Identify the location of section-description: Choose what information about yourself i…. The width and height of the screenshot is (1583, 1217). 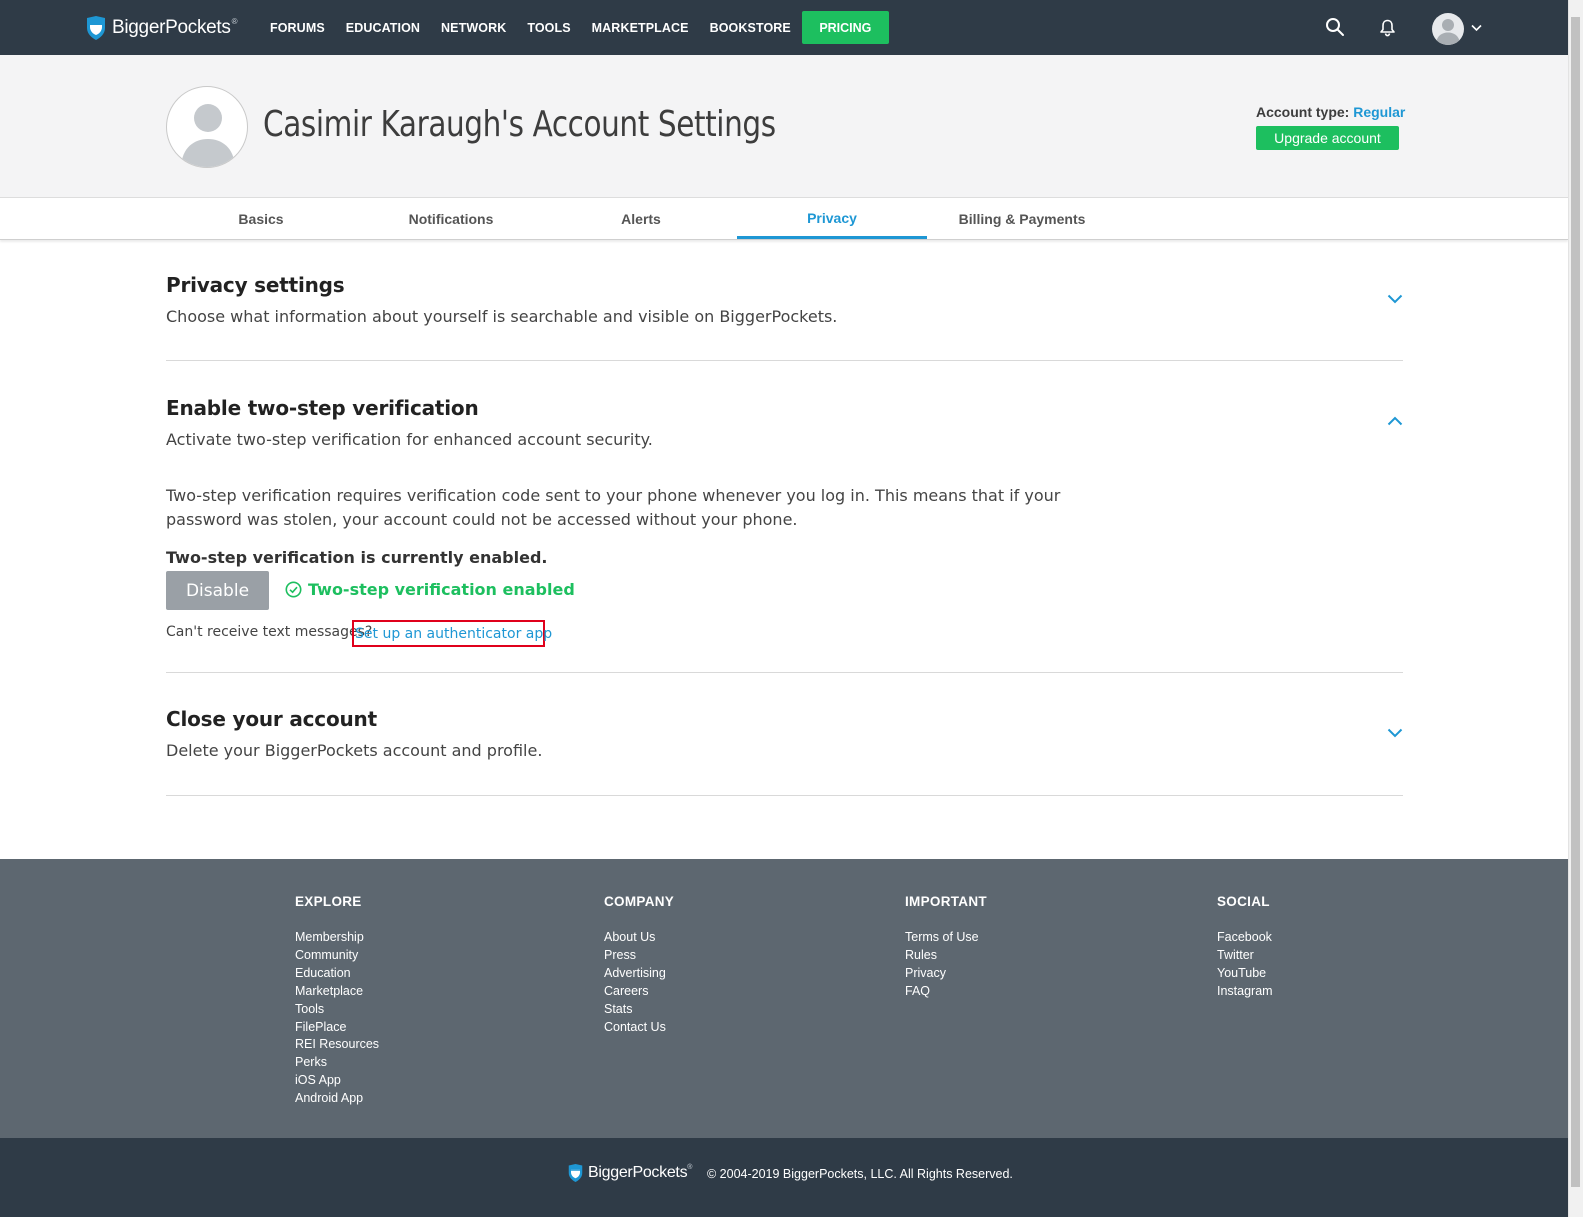
(502, 316).